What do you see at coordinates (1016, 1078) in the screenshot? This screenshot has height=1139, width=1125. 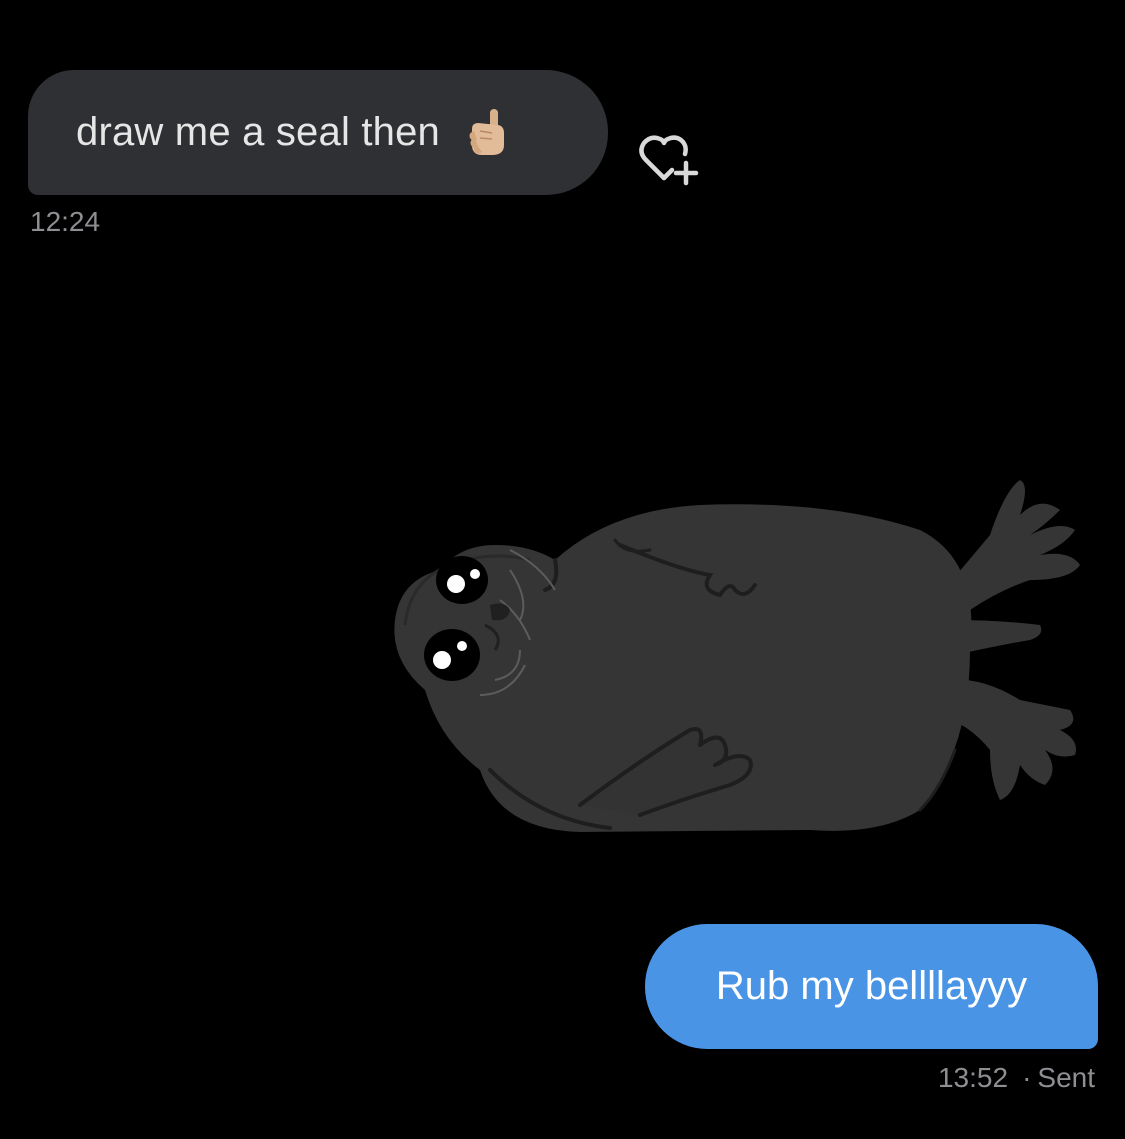 I see `outgoing-message-status: 13:52 · Sent` at bounding box center [1016, 1078].